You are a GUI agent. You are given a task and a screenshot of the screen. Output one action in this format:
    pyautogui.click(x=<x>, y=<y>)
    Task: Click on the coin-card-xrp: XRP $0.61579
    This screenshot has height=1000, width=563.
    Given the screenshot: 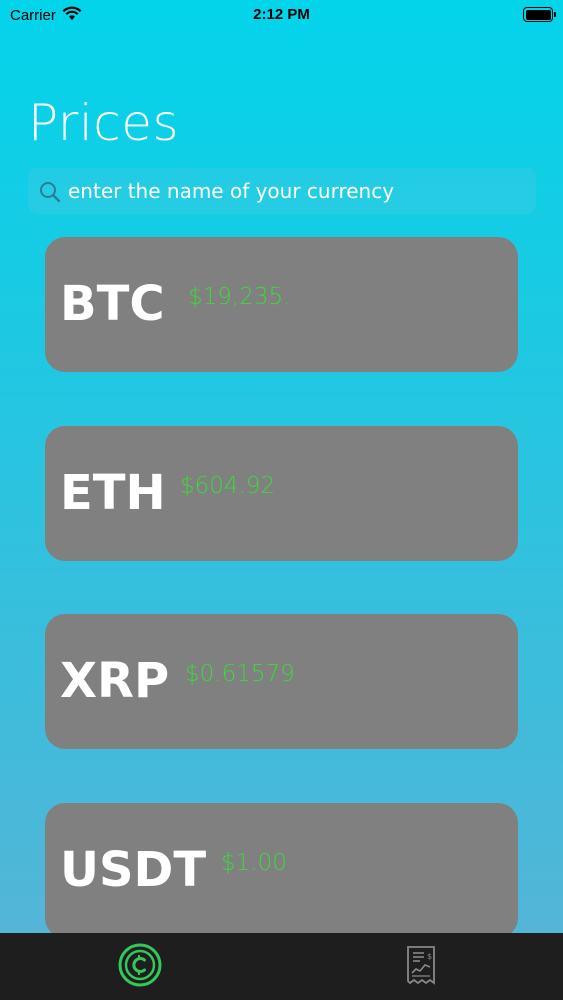 What is the action you would take?
    pyautogui.click(x=281, y=681)
    